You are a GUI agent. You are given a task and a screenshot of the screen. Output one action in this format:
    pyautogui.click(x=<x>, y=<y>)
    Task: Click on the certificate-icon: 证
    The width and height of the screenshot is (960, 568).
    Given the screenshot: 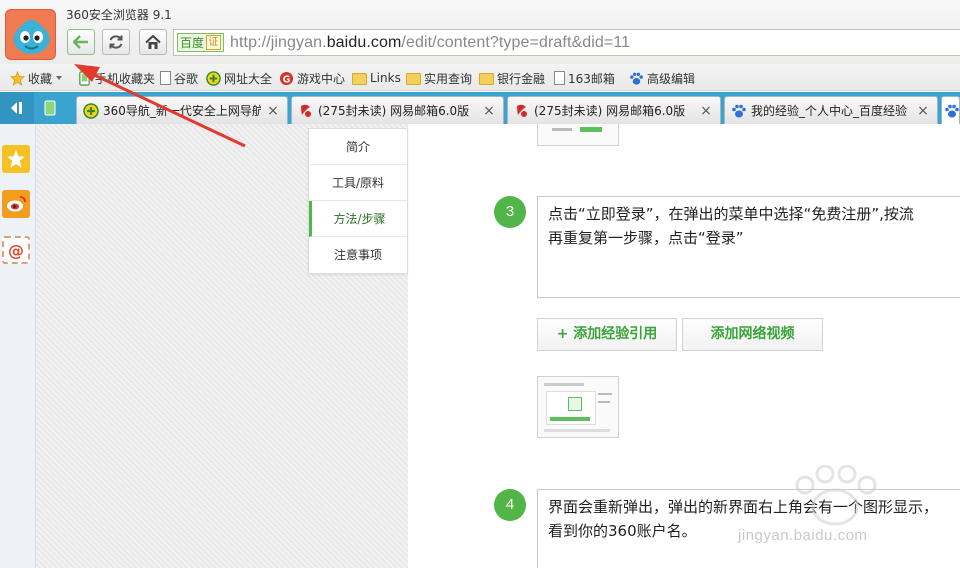 What is the action you would take?
    pyautogui.click(x=214, y=42)
    